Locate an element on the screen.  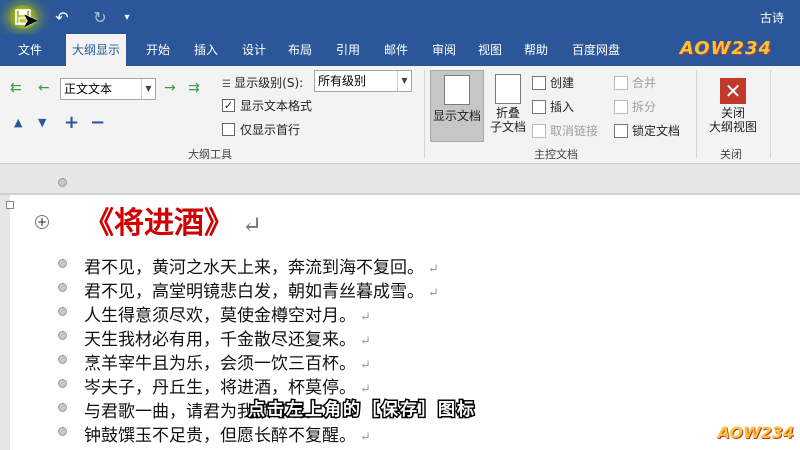
move-up-icon: ▲ is located at coordinates (18, 122).